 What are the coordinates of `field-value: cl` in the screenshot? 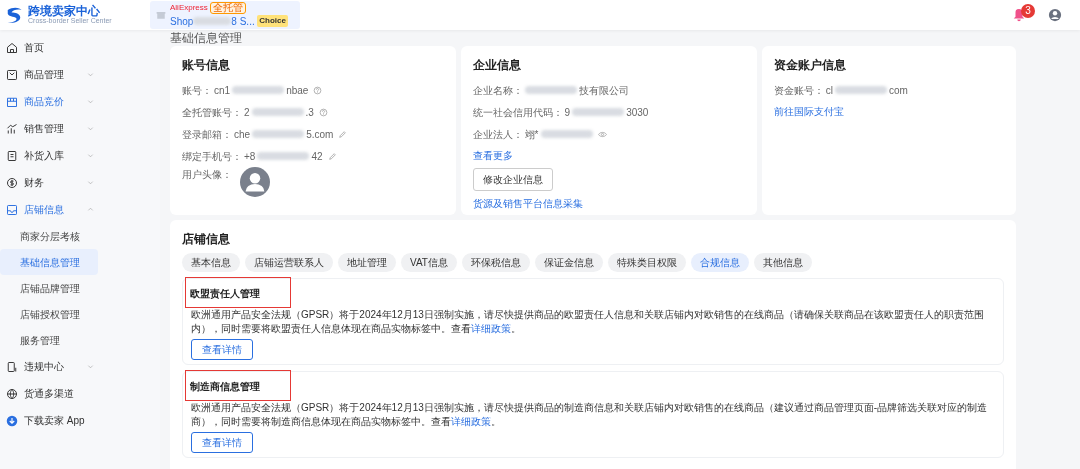 It's located at (829, 90).